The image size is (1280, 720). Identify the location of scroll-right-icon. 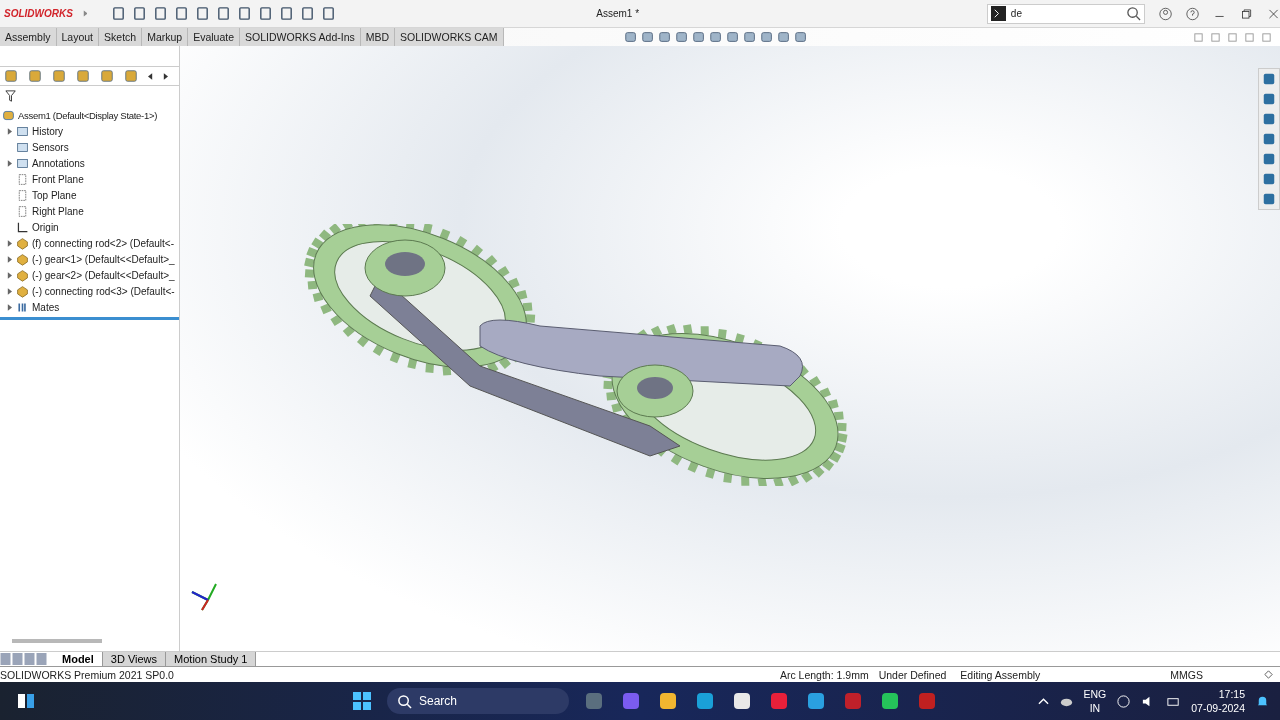
(165, 76).